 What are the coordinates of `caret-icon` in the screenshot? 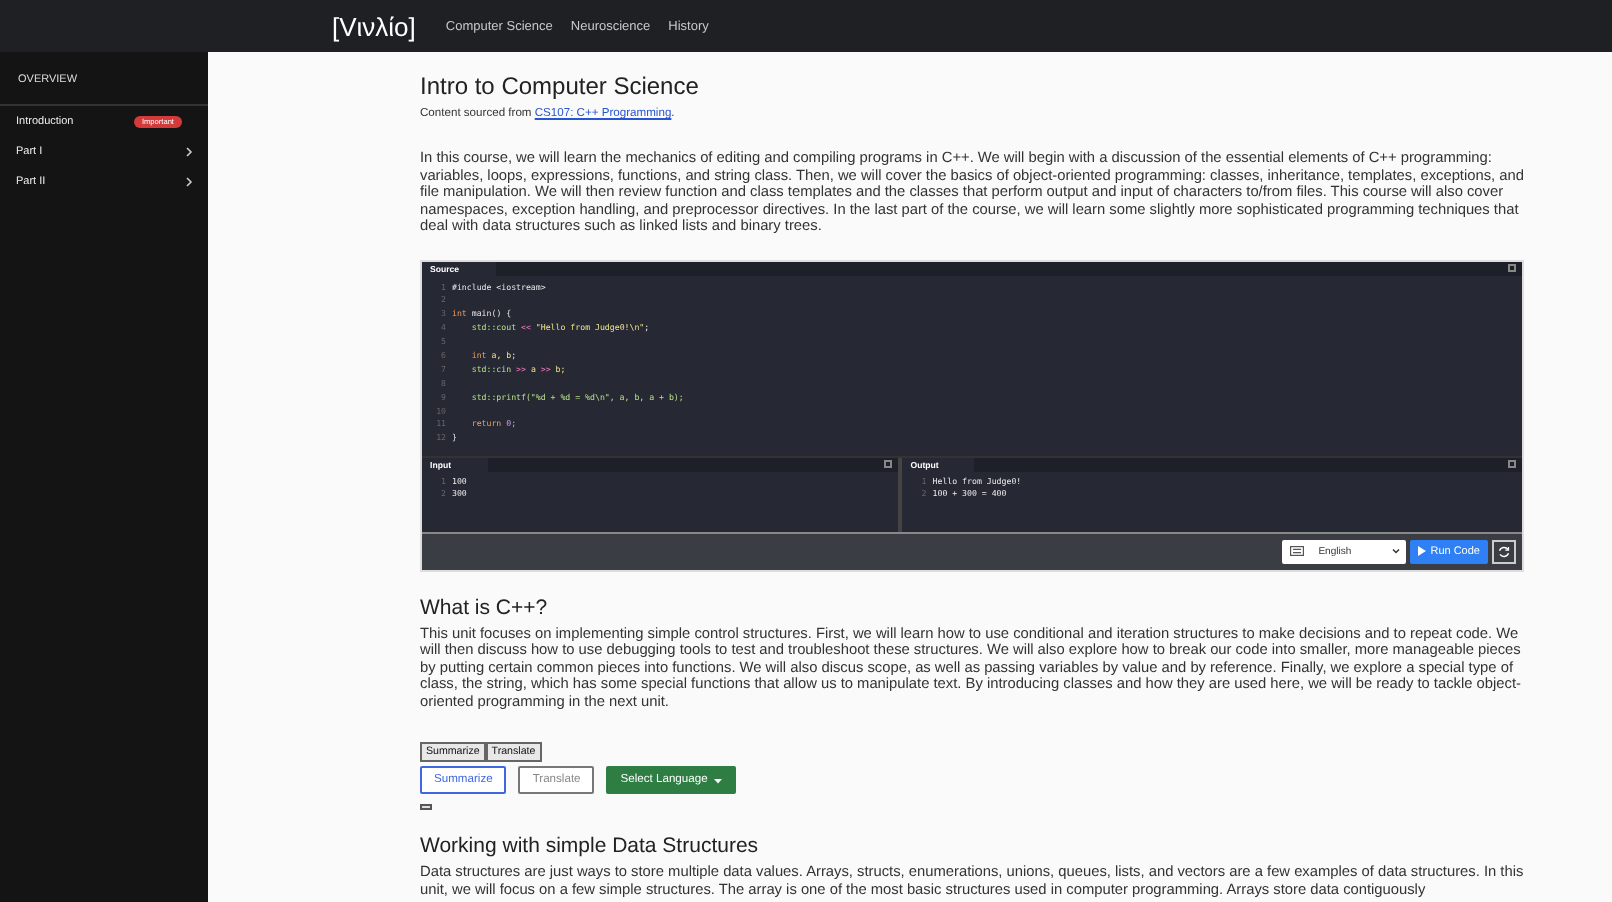 It's located at (717, 780).